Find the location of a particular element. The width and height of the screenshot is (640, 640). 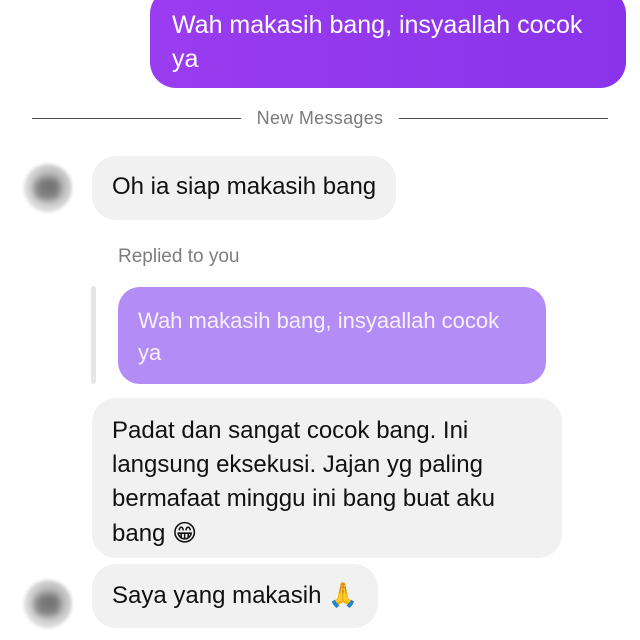

folded-hands-emoji-icon: 🙏 is located at coordinates (343, 595).